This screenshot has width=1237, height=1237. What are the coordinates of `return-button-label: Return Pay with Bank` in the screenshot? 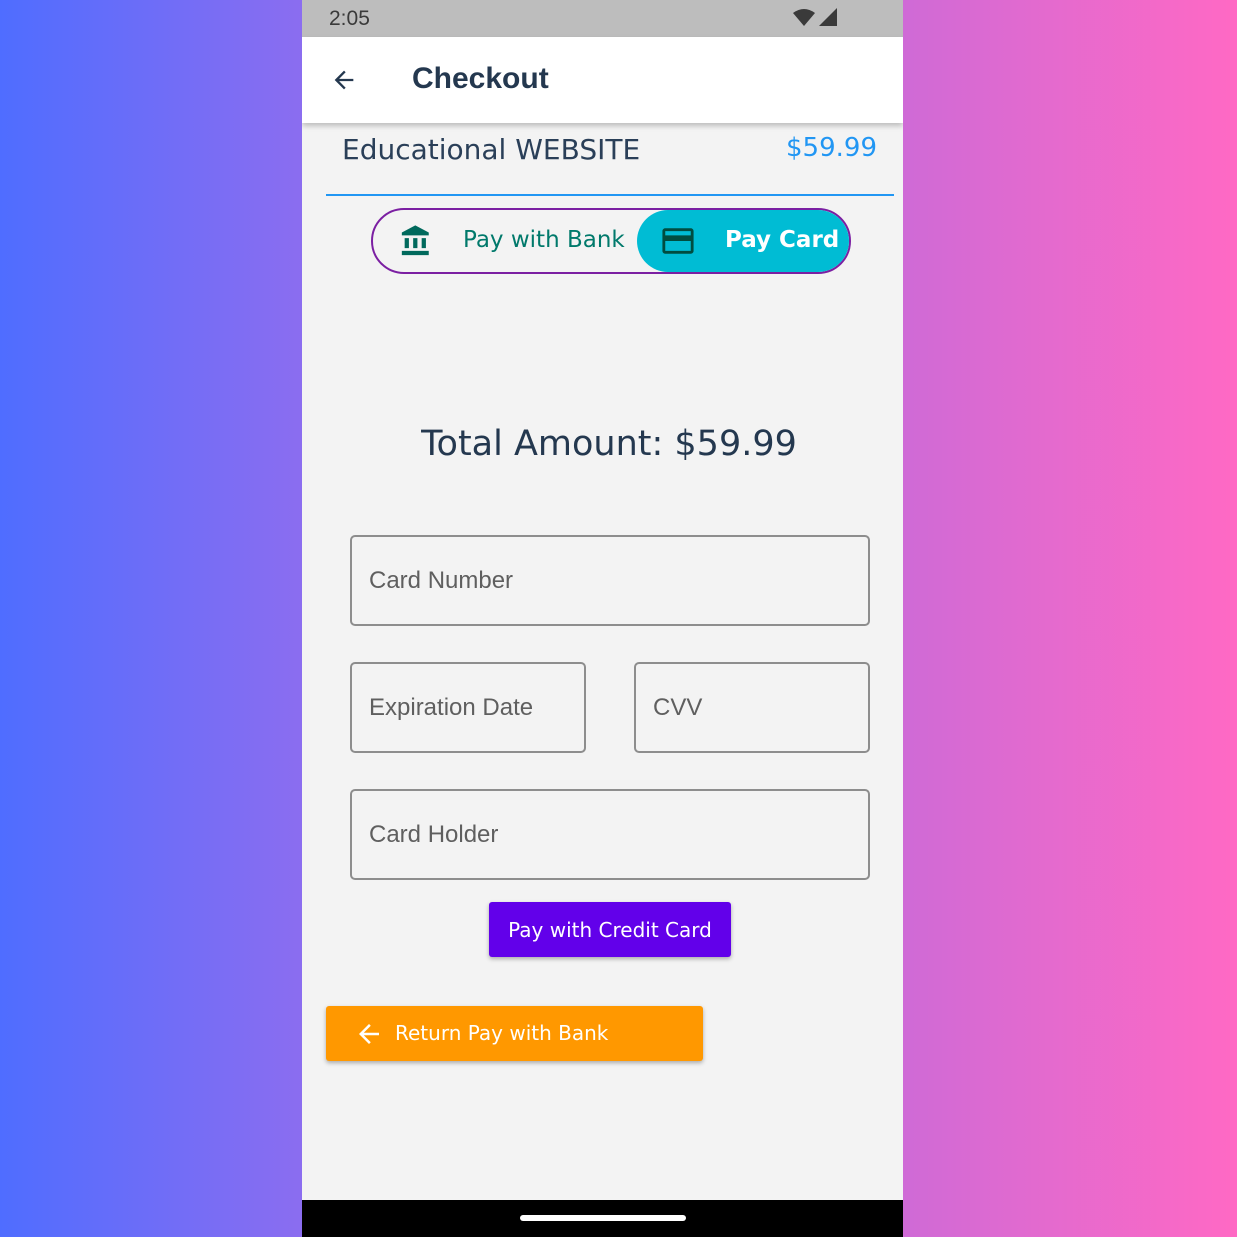 It's located at (502, 1033).